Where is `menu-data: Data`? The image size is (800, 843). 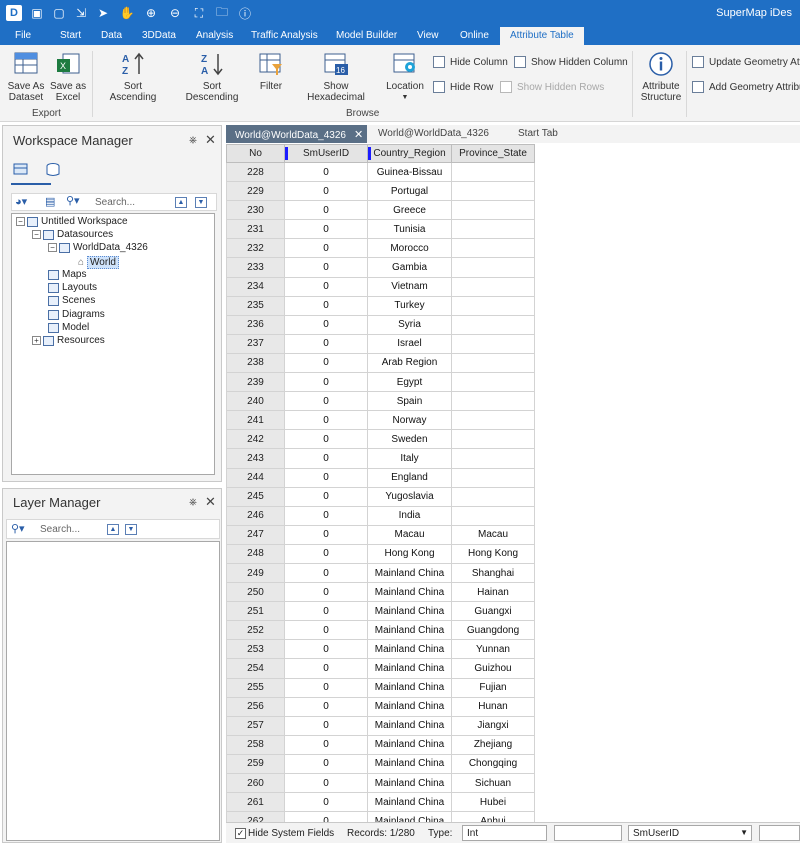
menu-data: Data is located at coordinates (111, 35).